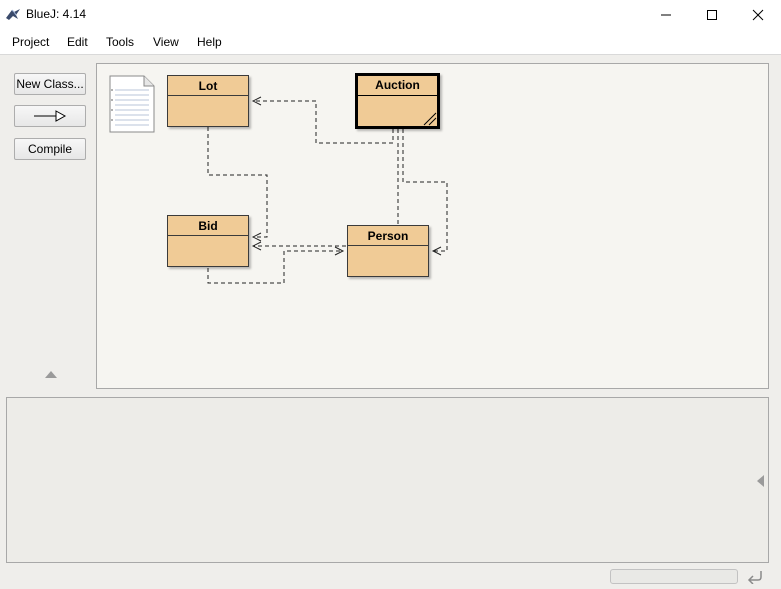 Image resolution: width=781 pixels, height=589 pixels. I want to click on progress-bar, so click(674, 576).